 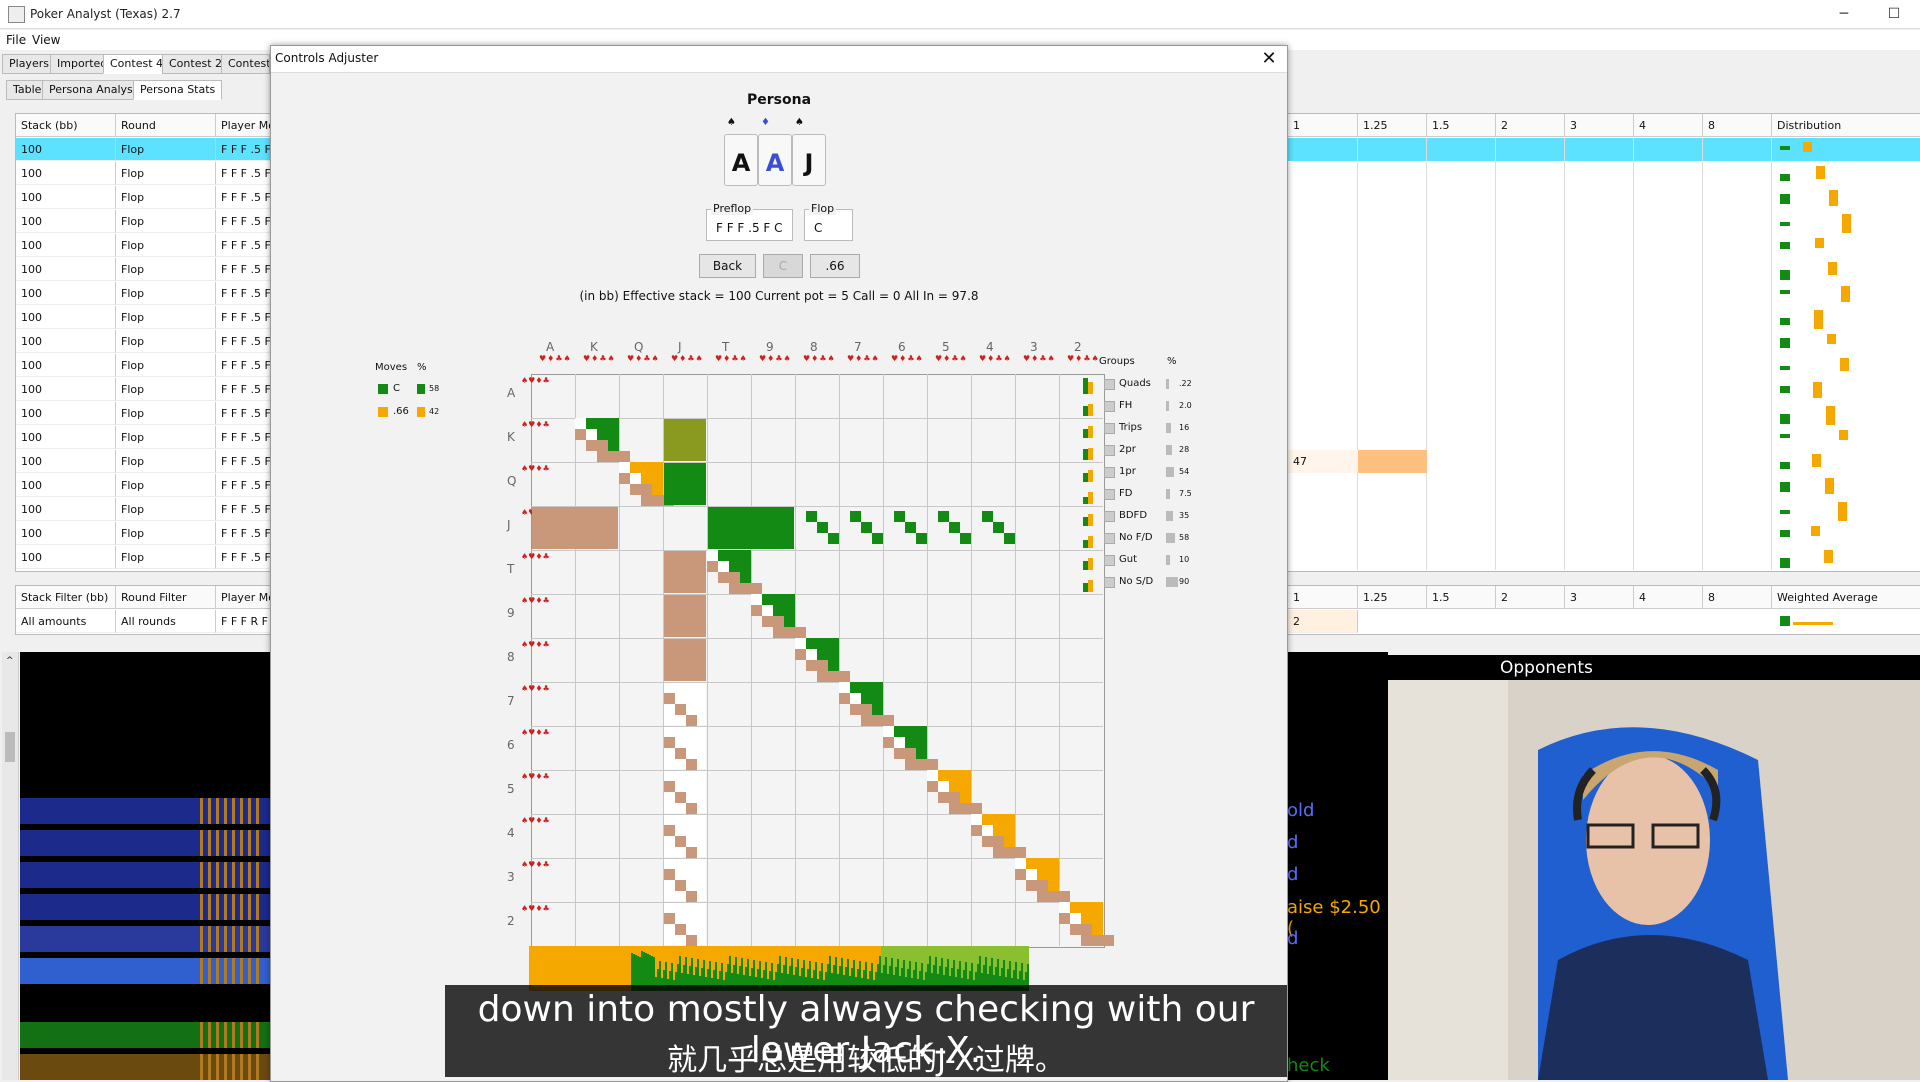 I want to click on tab-contest-8: Contest 8, so click(x=245, y=64).